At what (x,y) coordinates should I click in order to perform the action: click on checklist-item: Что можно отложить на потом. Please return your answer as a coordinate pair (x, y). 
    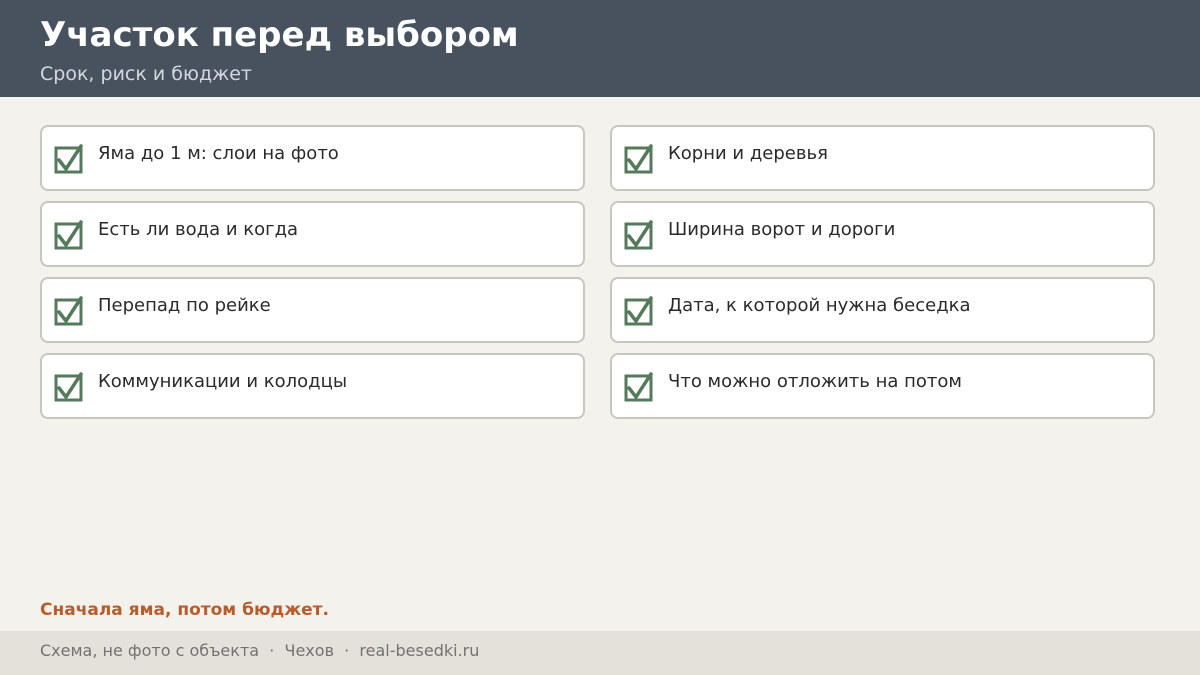
    Looking at the image, I should click on (882, 386).